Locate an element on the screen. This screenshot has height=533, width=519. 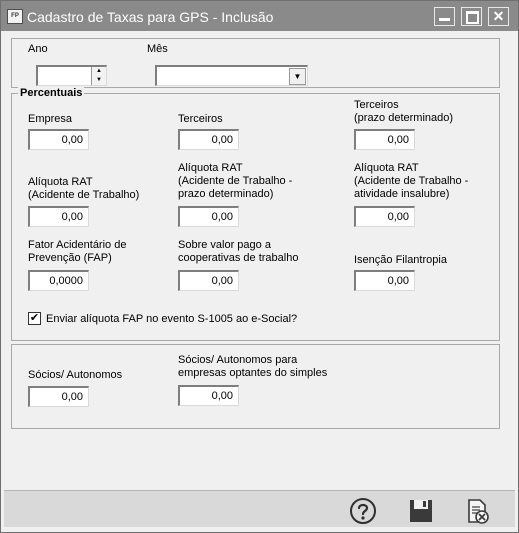
cancel-button is located at coordinates (477, 511).